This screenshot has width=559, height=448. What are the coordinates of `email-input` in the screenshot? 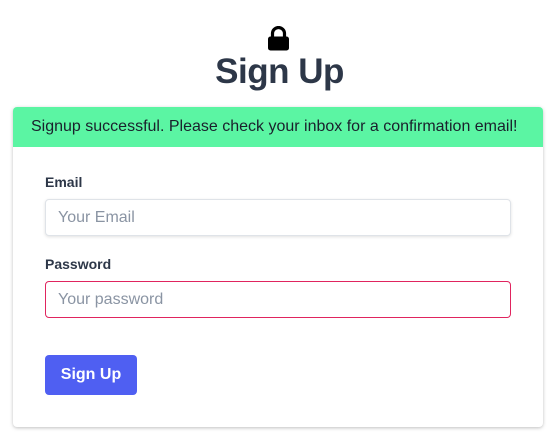 It's located at (278, 217).